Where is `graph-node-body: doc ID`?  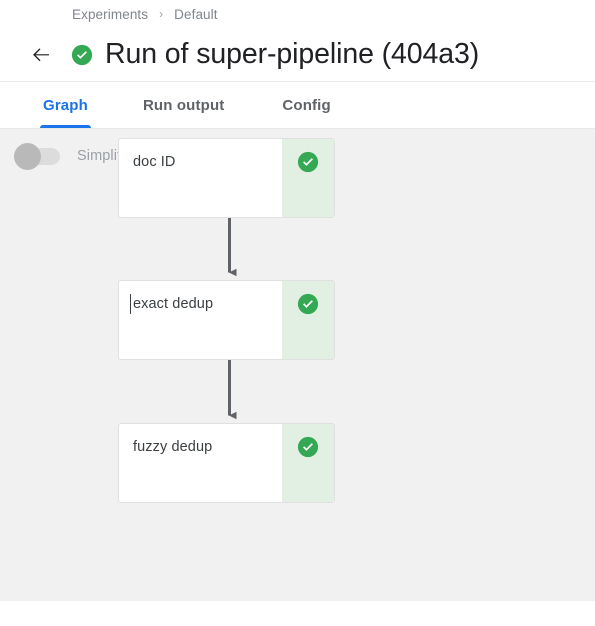 graph-node-body: doc ID is located at coordinates (200, 178).